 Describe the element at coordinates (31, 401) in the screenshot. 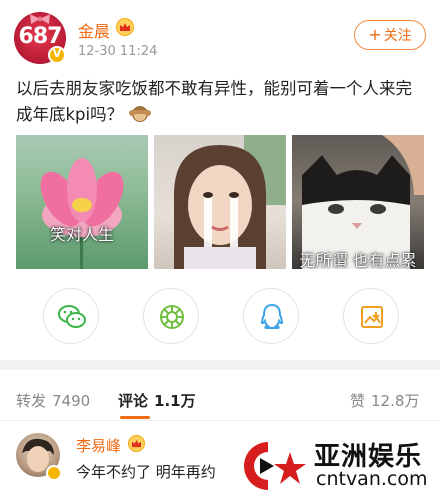

I see `tab-repost-label: 转发` at that location.